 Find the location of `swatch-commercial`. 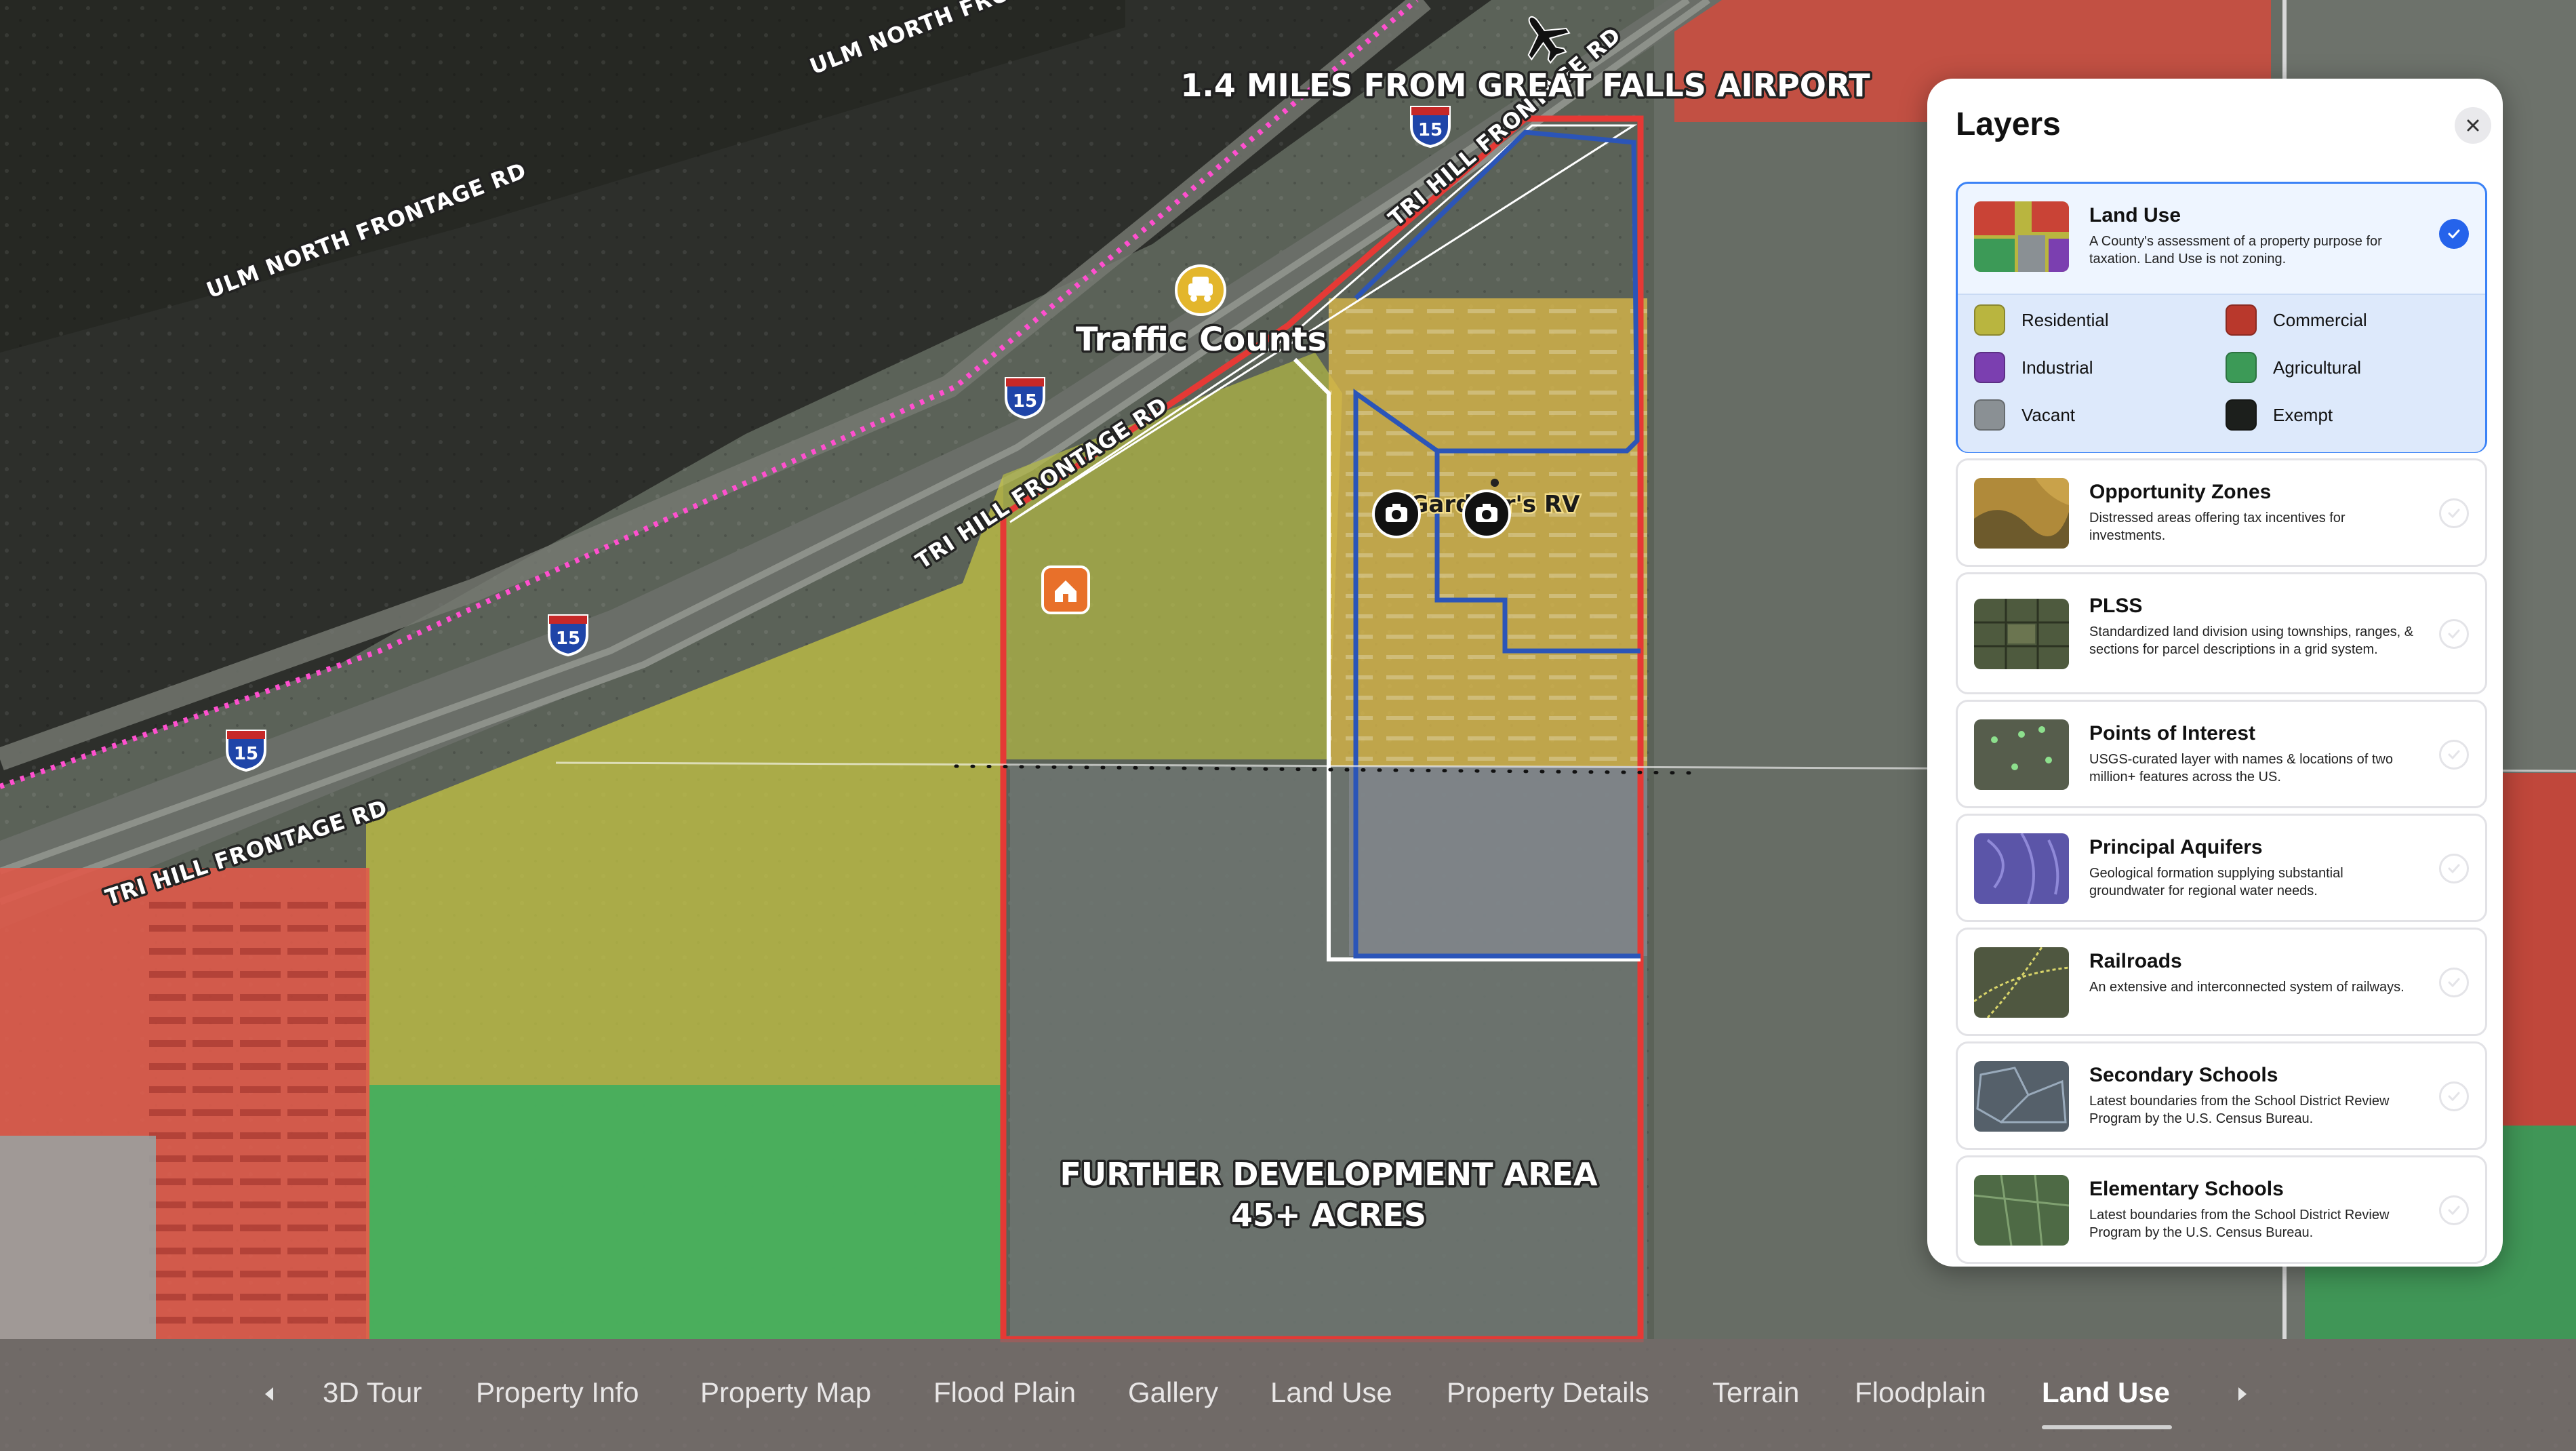

swatch-commercial is located at coordinates (2241, 320).